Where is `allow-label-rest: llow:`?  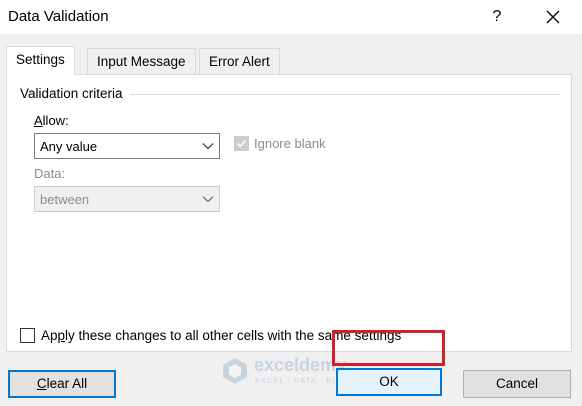 allow-label-rest: llow: is located at coordinates (55, 120).